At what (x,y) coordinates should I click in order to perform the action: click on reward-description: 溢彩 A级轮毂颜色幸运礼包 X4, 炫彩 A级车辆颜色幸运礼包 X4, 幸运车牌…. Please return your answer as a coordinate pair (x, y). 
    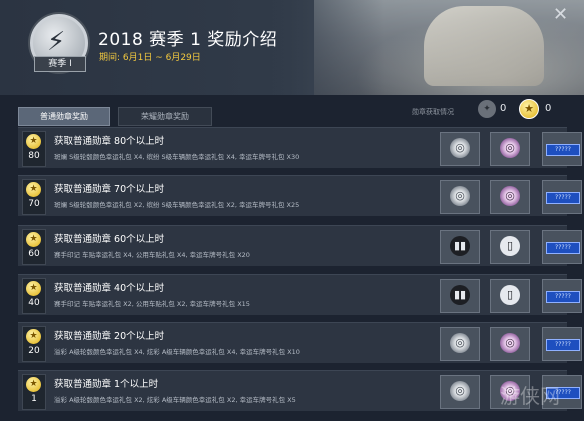
    Looking at the image, I should click on (177, 352).